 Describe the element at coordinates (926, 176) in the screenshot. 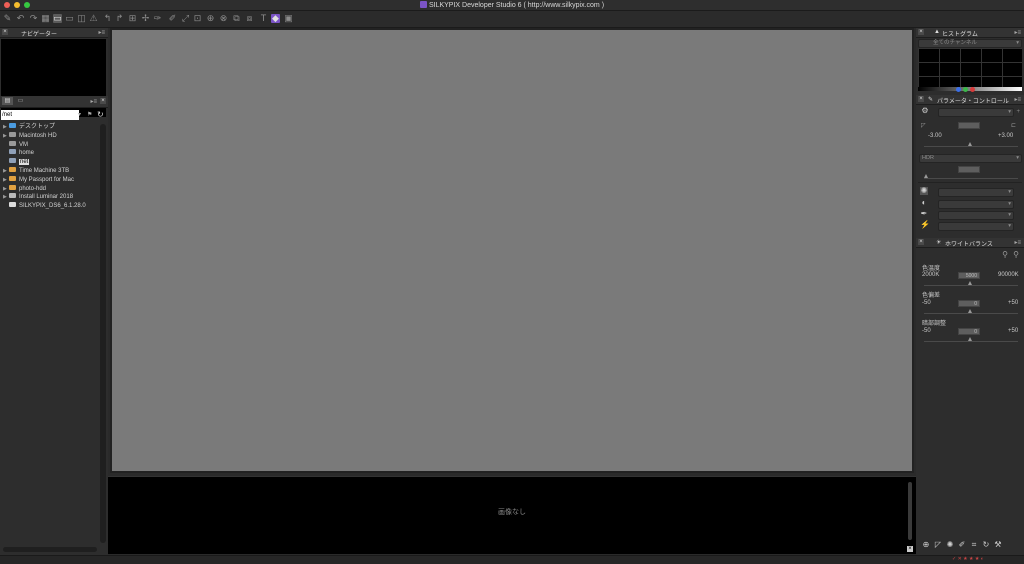

I see `hdr-thumb` at that location.